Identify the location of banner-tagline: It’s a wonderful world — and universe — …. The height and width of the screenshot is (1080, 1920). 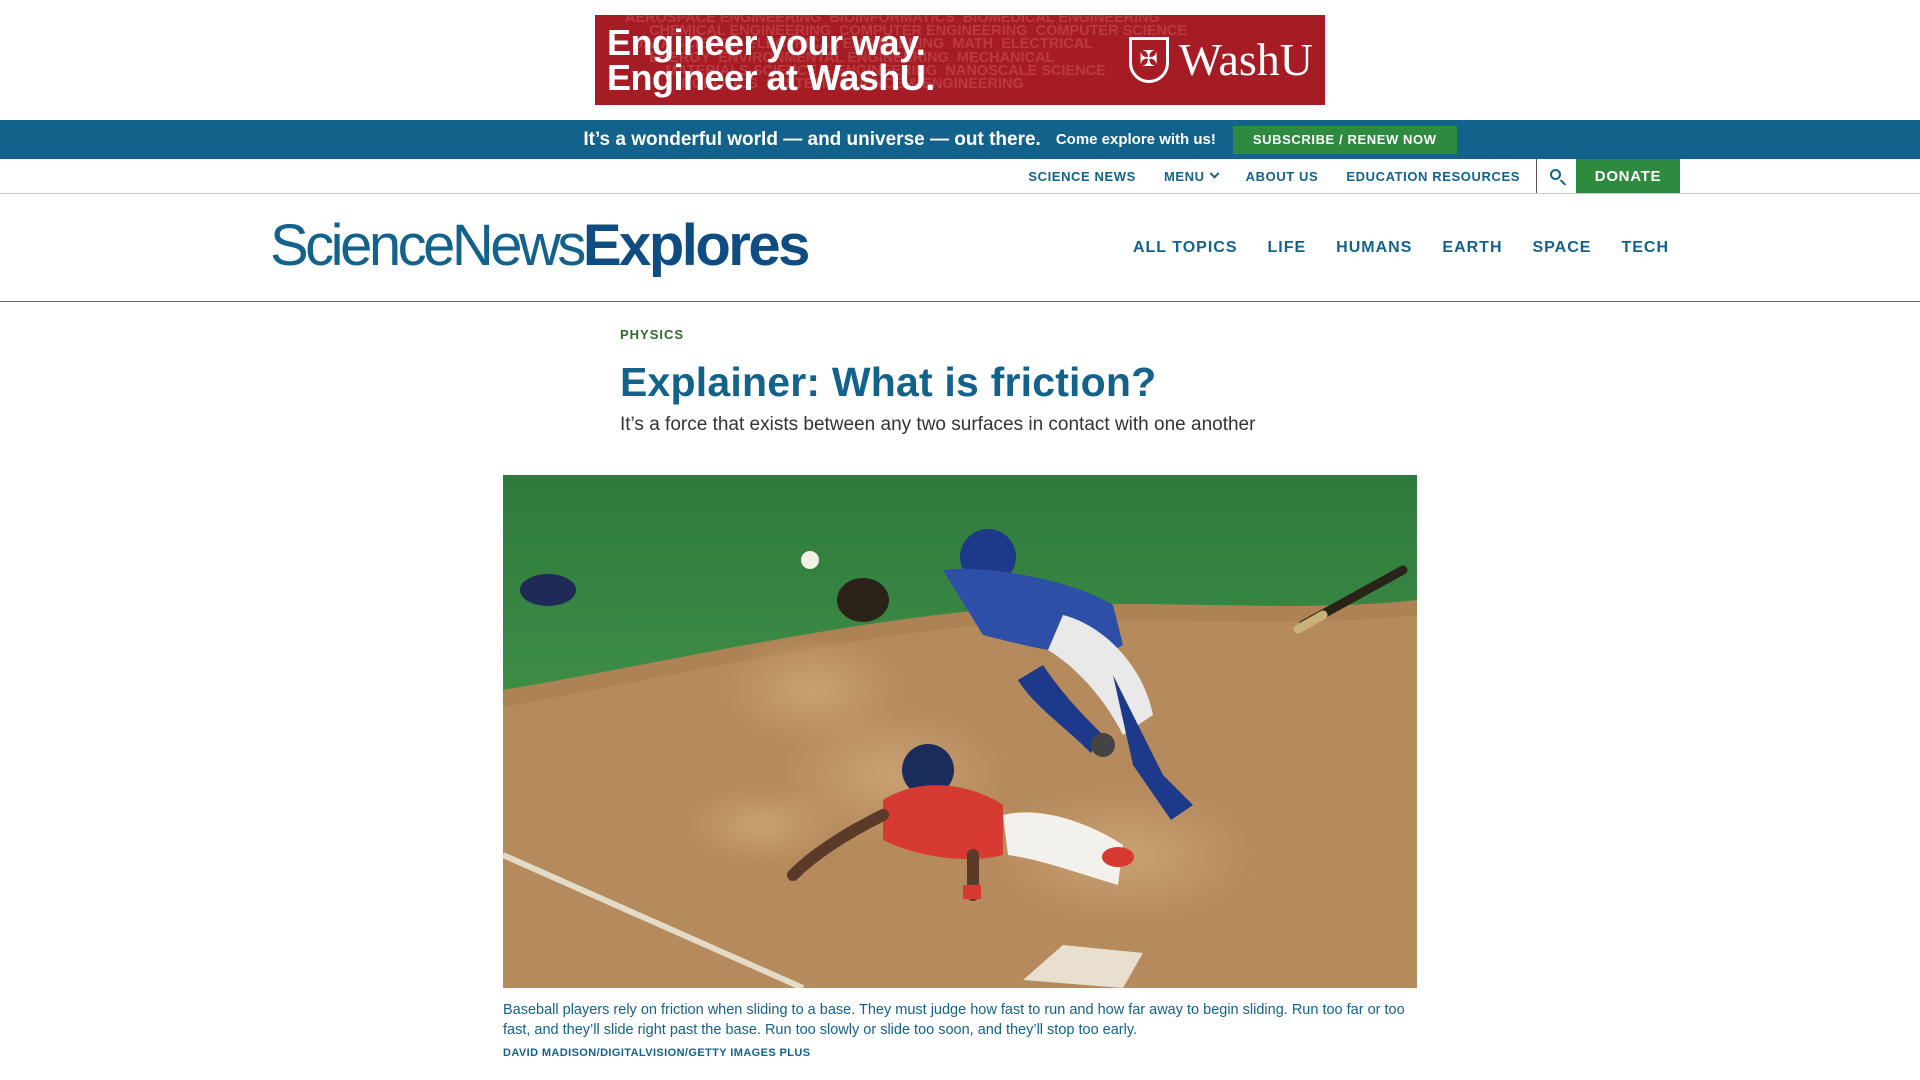
(812, 139).